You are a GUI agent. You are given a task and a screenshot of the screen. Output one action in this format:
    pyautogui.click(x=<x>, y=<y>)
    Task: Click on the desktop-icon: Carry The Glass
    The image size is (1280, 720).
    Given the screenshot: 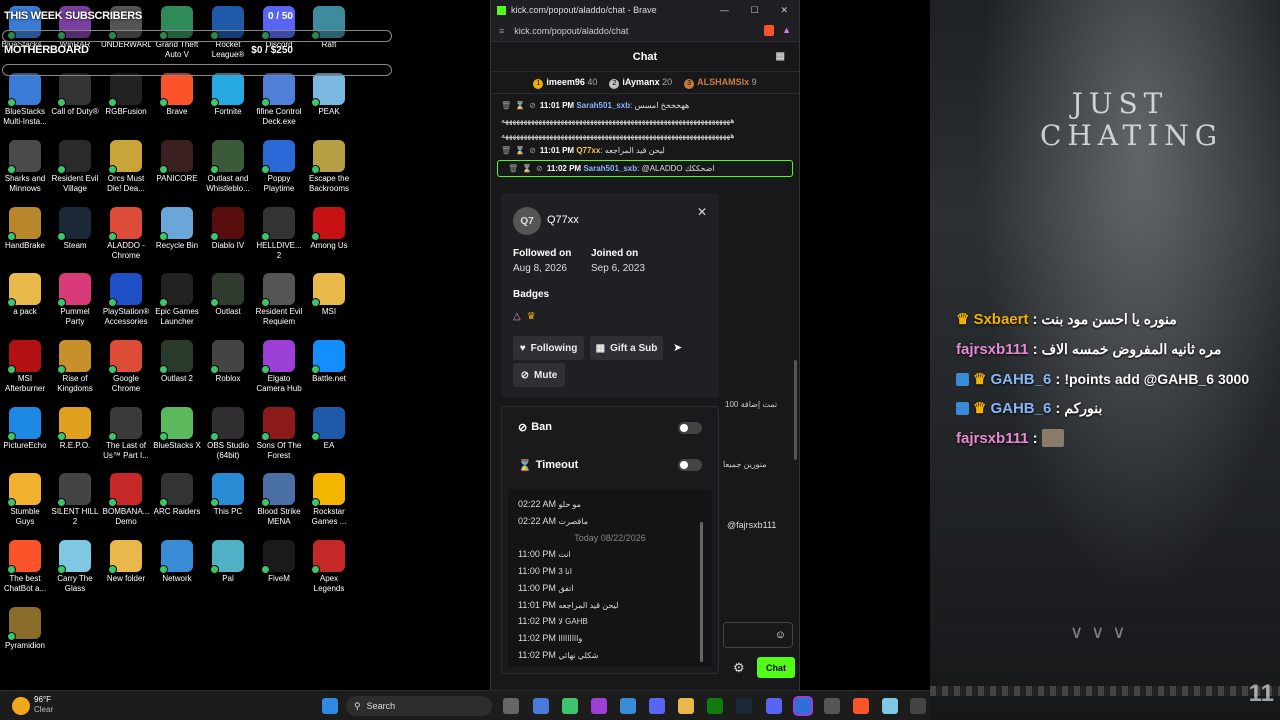 What is the action you would take?
    pyautogui.click(x=75, y=567)
    